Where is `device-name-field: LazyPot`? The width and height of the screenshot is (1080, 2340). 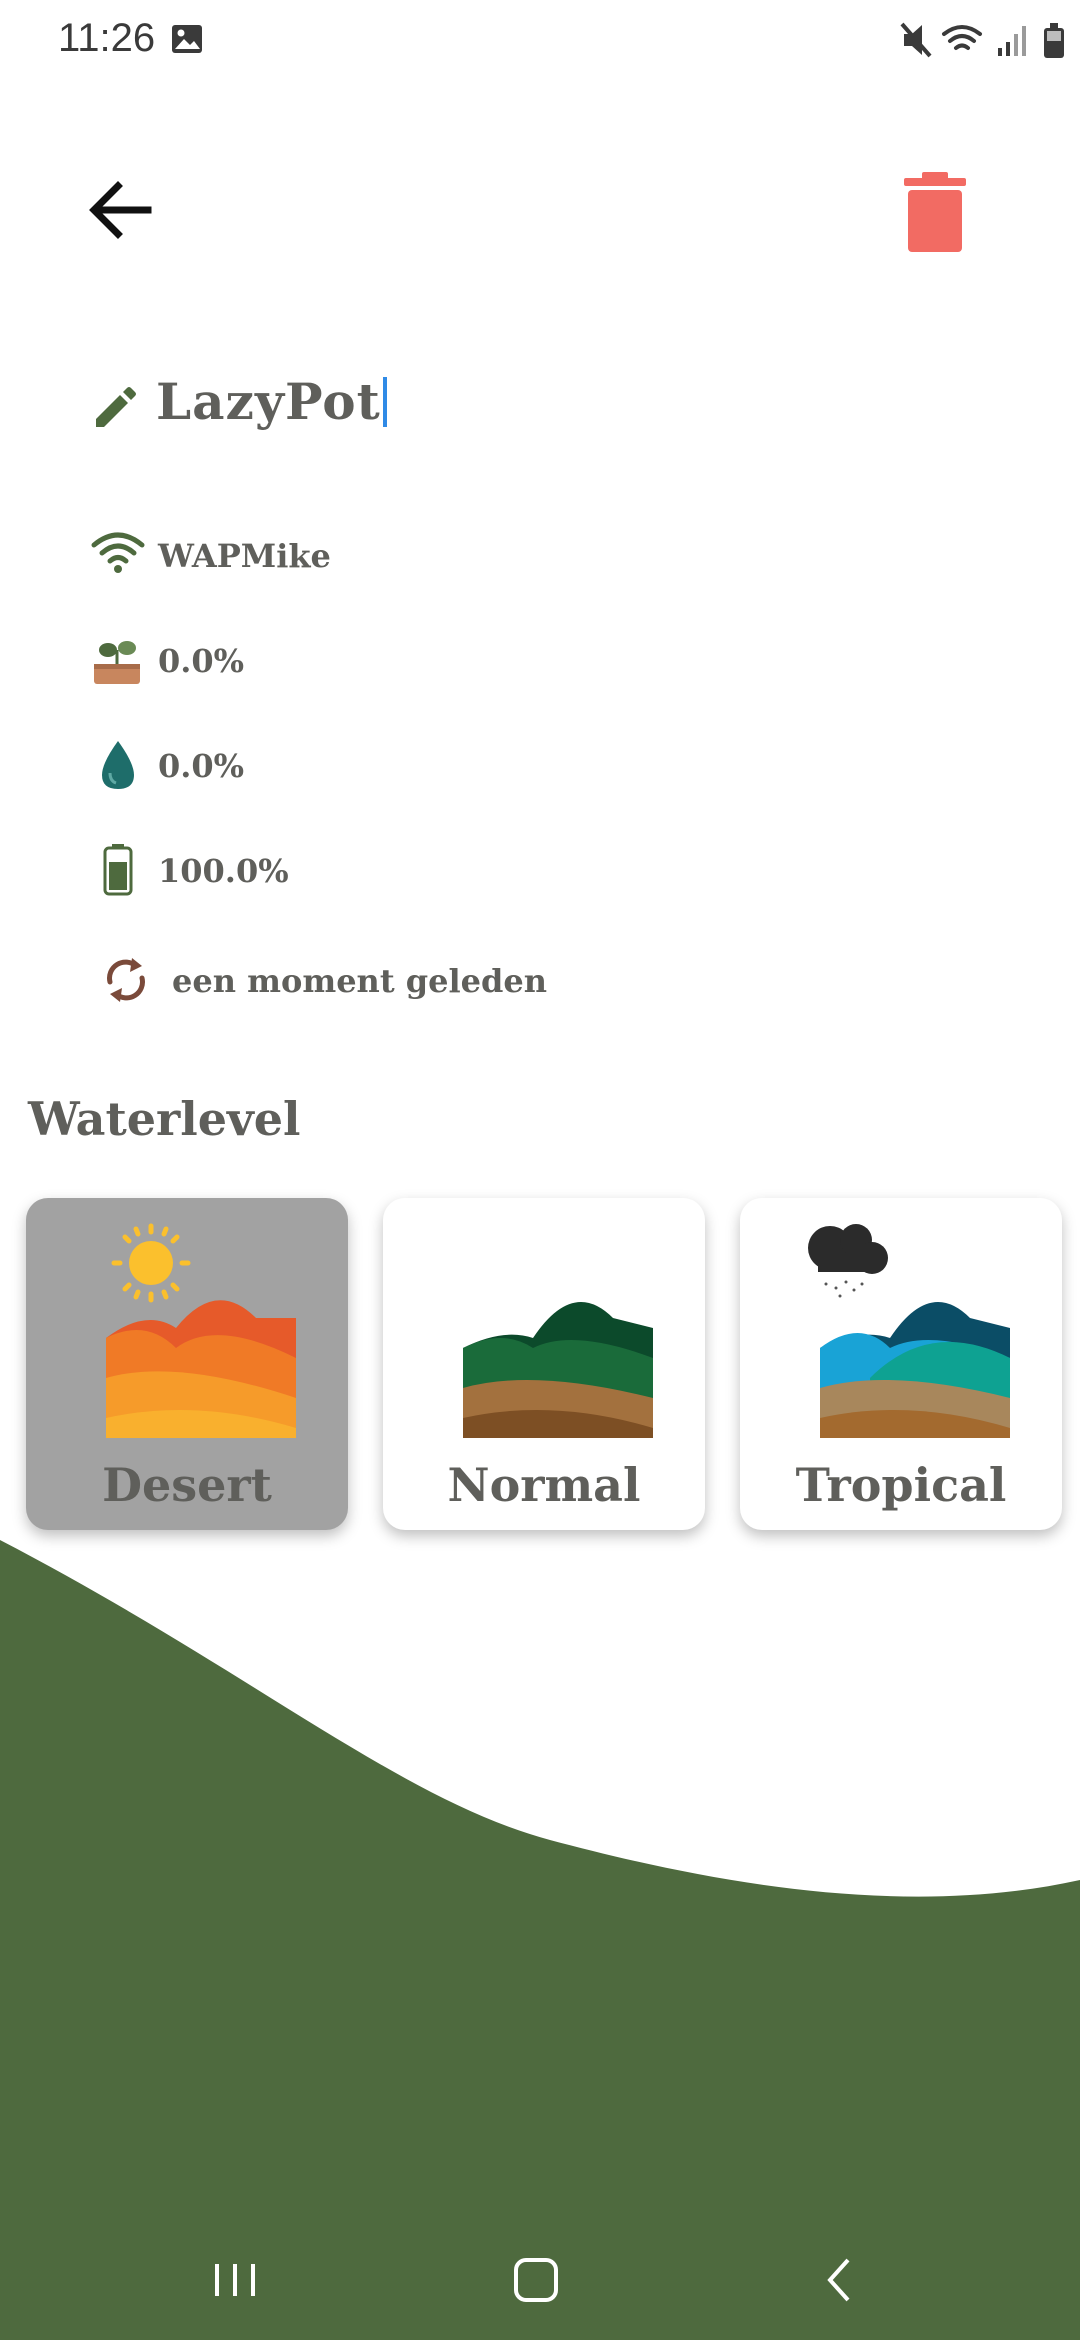
device-name-field: LazyPot is located at coordinates (271, 401).